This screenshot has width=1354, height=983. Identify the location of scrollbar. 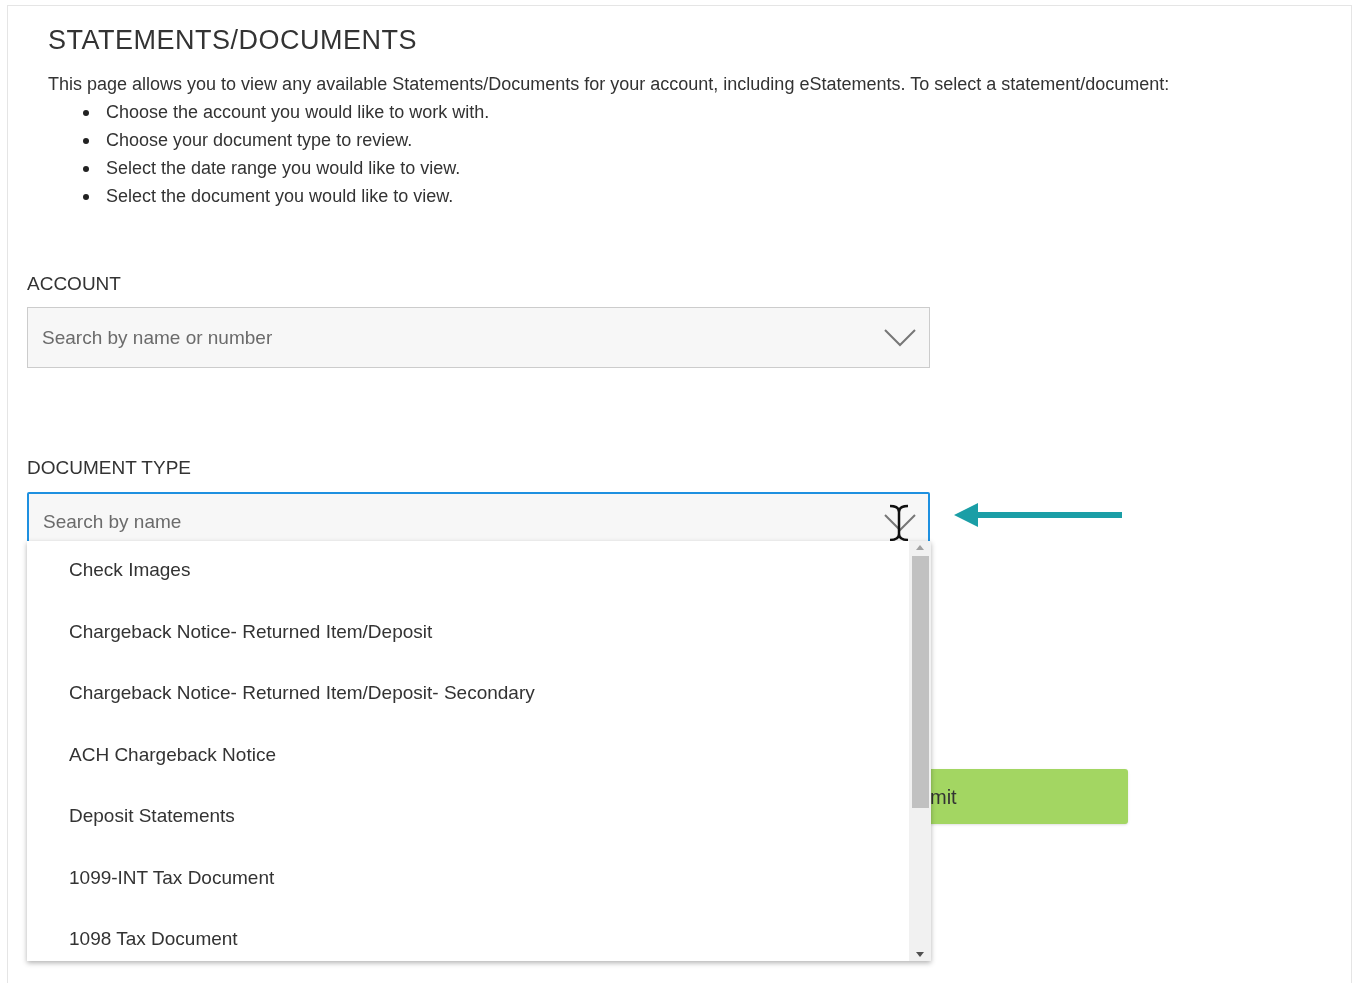
(920, 751).